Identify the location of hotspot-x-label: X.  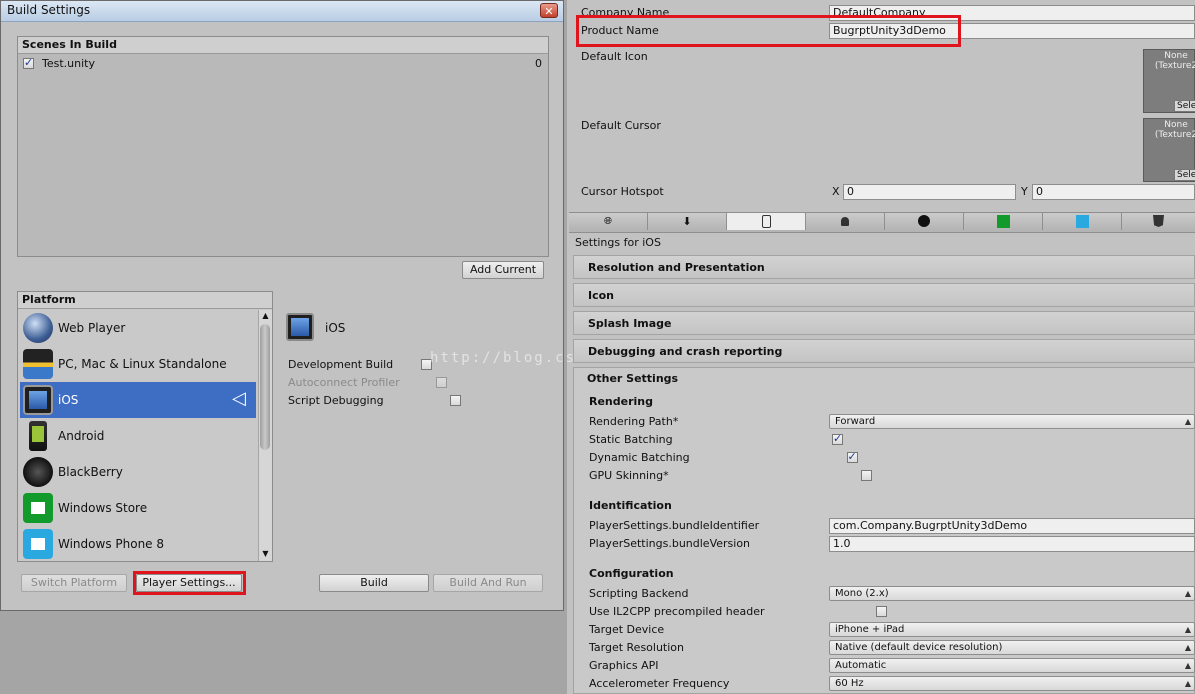
(836, 191).